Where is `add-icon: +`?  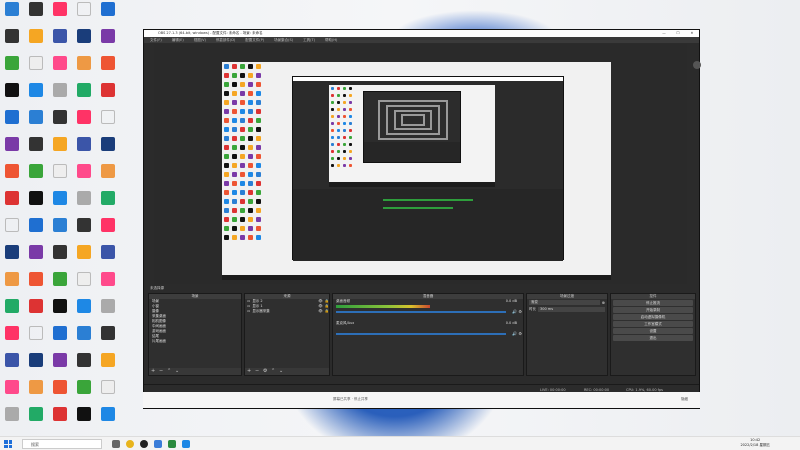 add-icon: + is located at coordinates (153, 371).